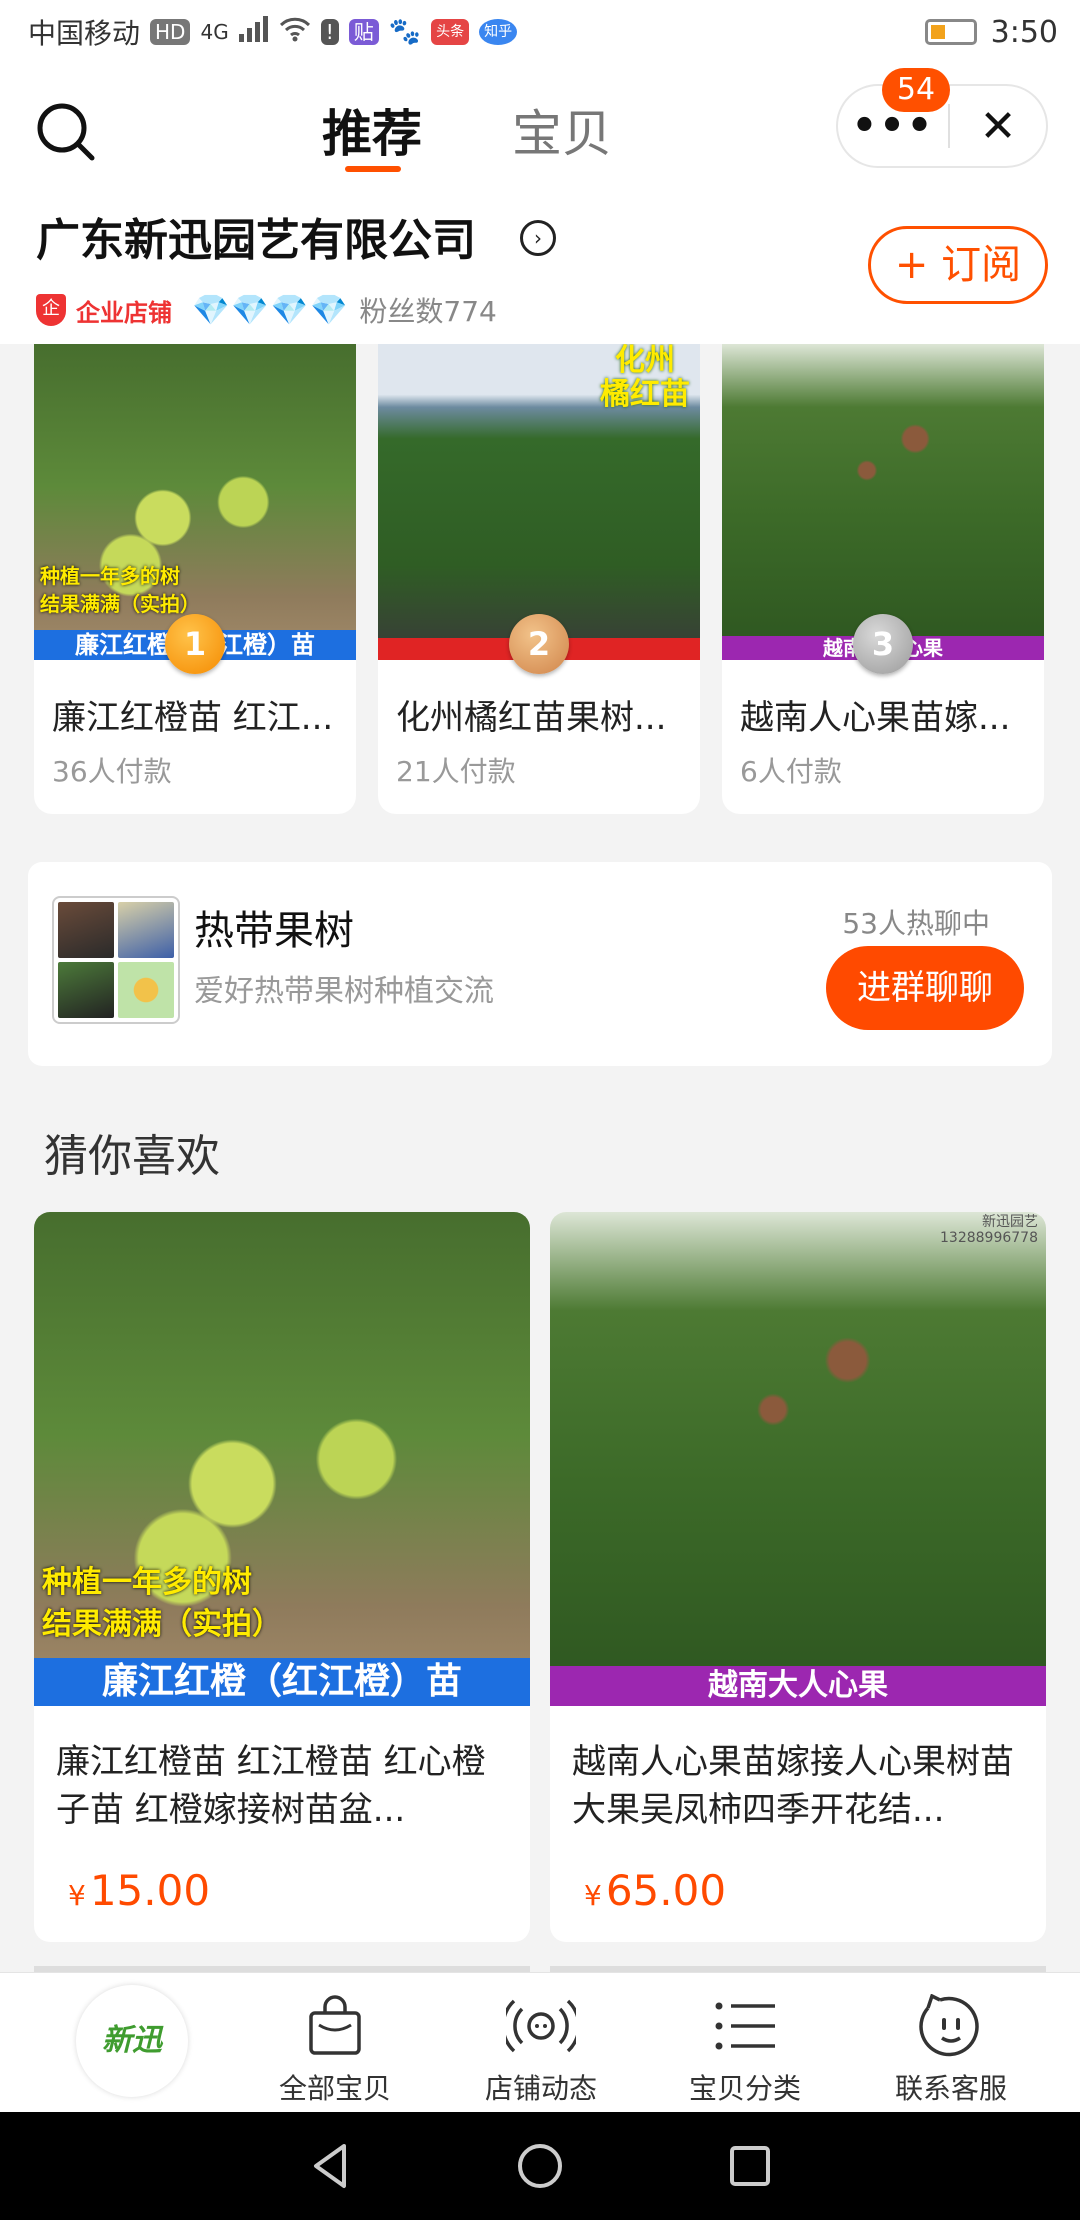 This screenshot has width=1080, height=2220. I want to click on rank-card-3: 越南大人心果 3 越南人心果苗嫁... 6人付款, so click(883, 579).